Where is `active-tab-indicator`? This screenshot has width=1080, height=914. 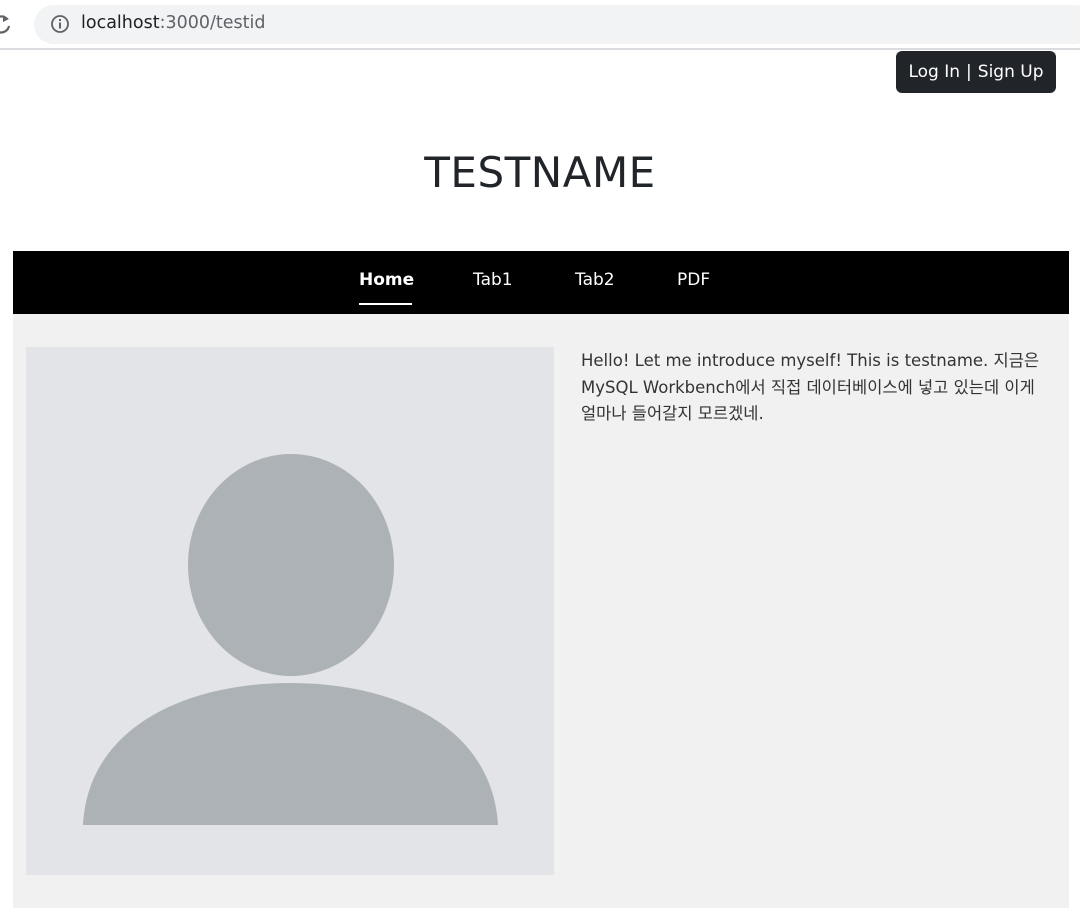 active-tab-indicator is located at coordinates (385, 304).